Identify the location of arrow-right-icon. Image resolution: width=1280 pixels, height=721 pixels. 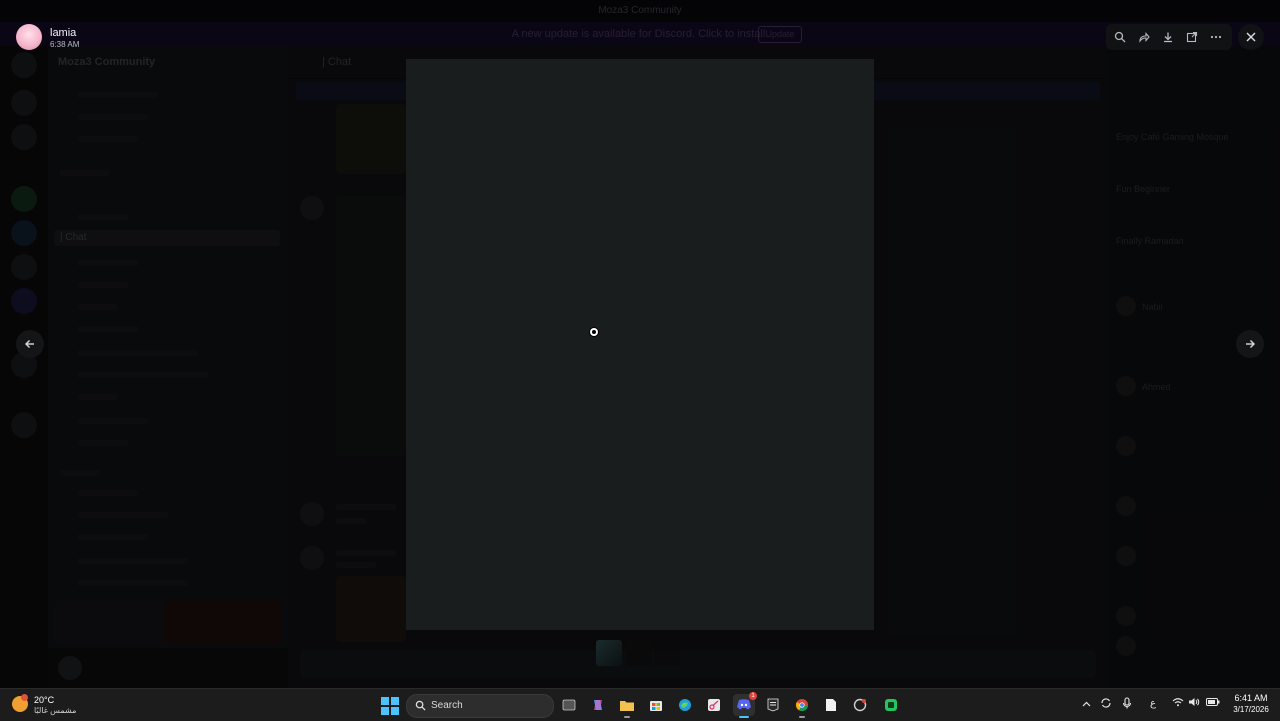
(1250, 344).